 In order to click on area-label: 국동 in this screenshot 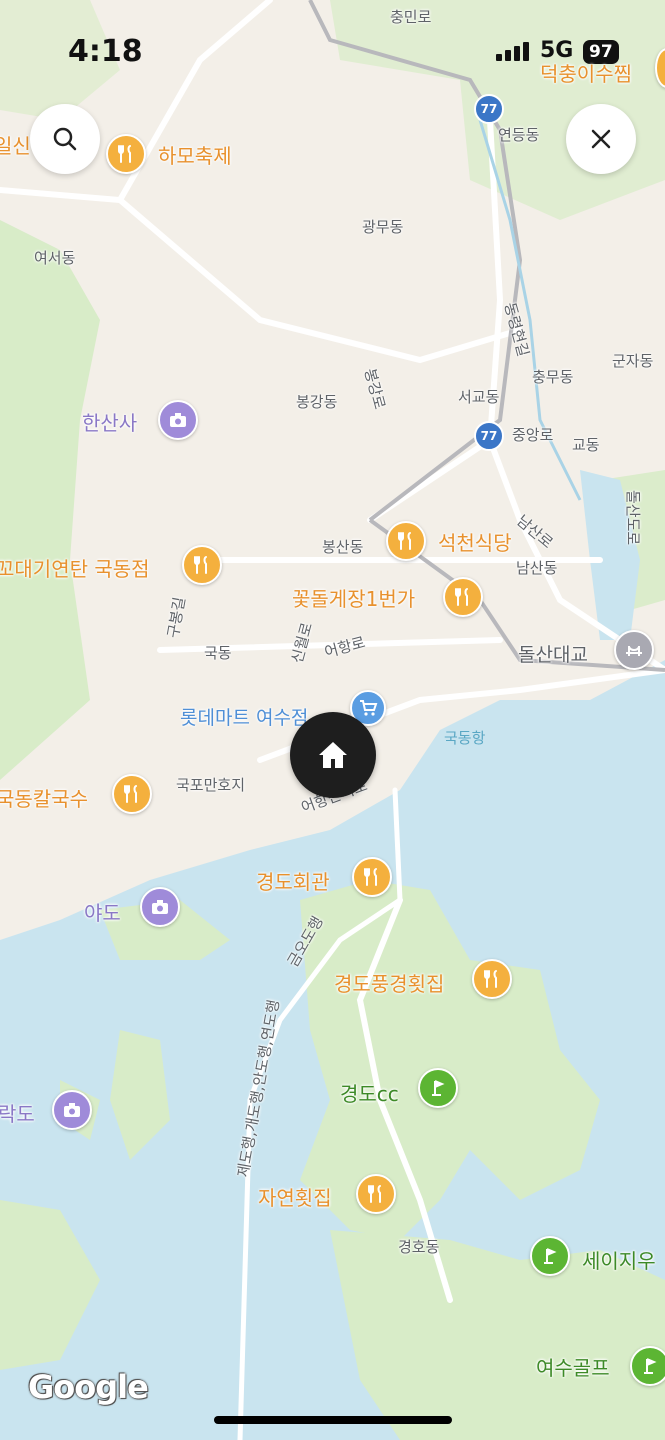, I will do `click(218, 653)`.